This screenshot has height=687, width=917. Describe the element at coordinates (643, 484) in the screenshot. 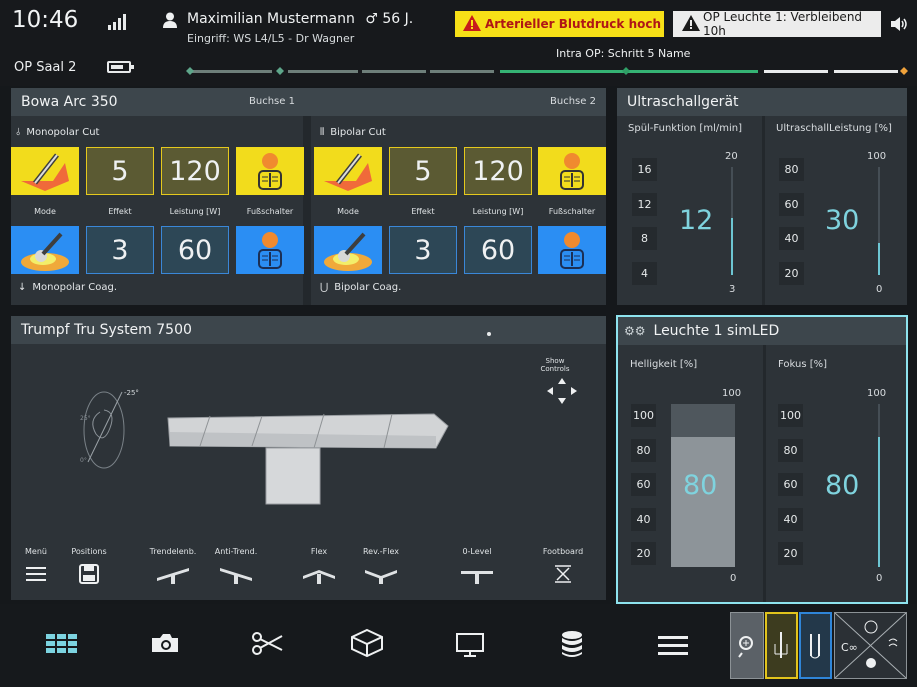

I see `brightness-scale-step: 60` at that location.